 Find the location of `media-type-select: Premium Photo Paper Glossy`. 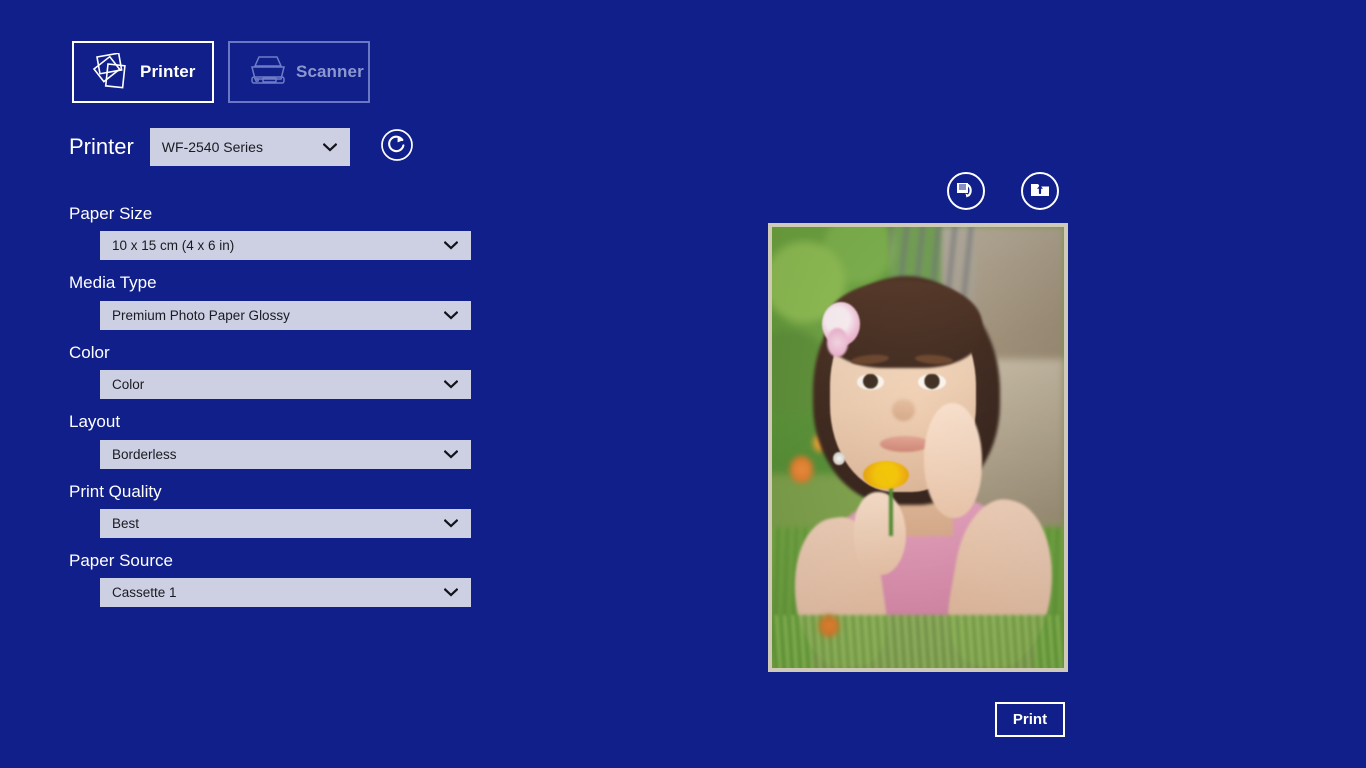

media-type-select: Premium Photo Paper Glossy is located at coordinates (285, 315).